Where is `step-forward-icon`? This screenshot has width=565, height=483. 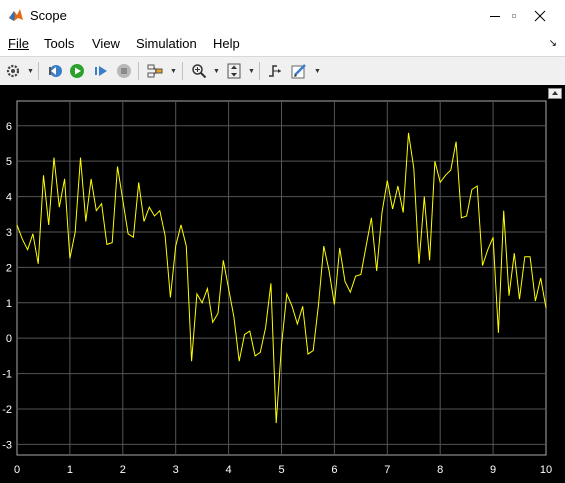
step-forward-icon is located at coordinates (101, 71).